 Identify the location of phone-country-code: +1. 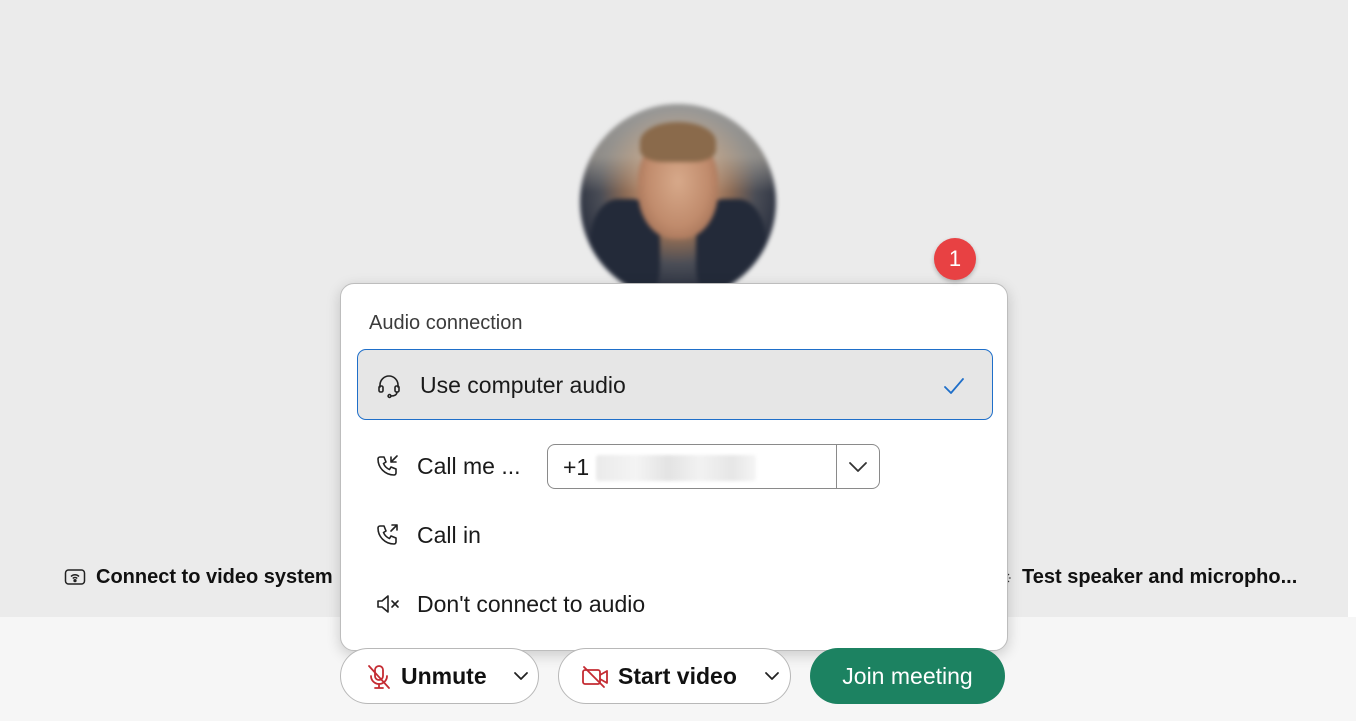
(576, 467).